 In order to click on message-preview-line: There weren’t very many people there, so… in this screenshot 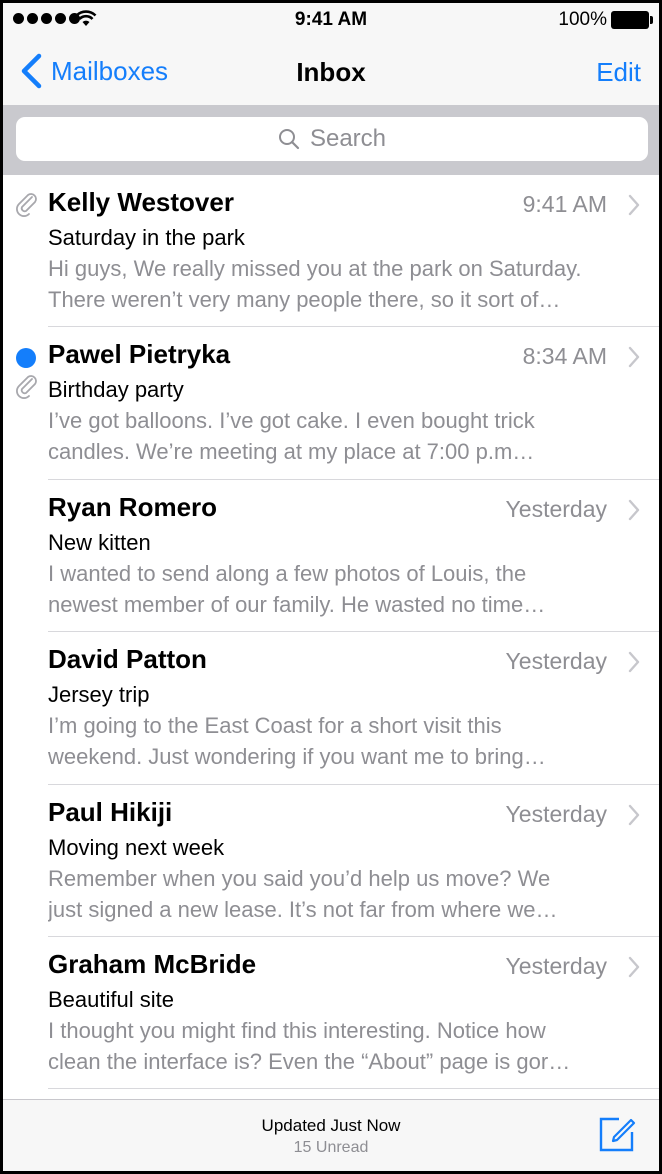, I will do `click(304, 299)`.